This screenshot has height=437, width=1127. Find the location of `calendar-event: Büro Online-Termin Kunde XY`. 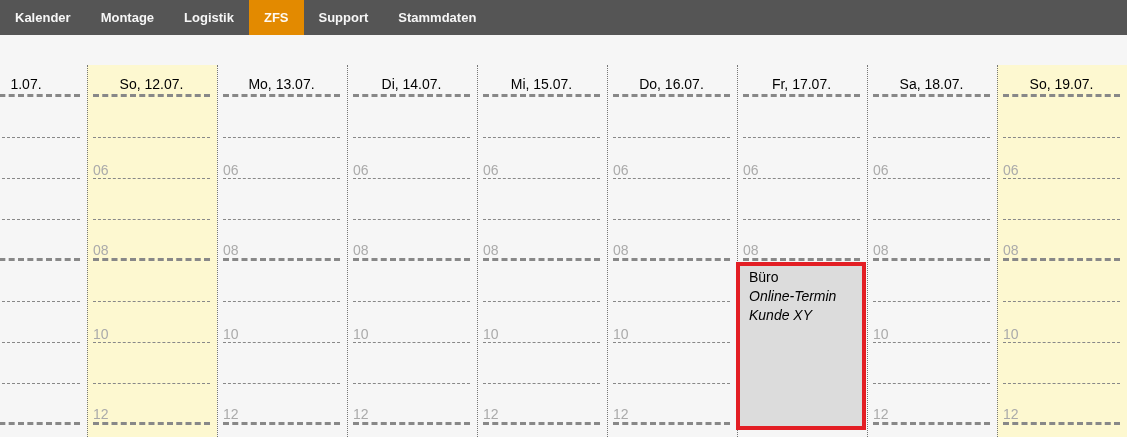

calendar-event: Büro Online-Termin Kunde XY is located at coordinates (801, 346).